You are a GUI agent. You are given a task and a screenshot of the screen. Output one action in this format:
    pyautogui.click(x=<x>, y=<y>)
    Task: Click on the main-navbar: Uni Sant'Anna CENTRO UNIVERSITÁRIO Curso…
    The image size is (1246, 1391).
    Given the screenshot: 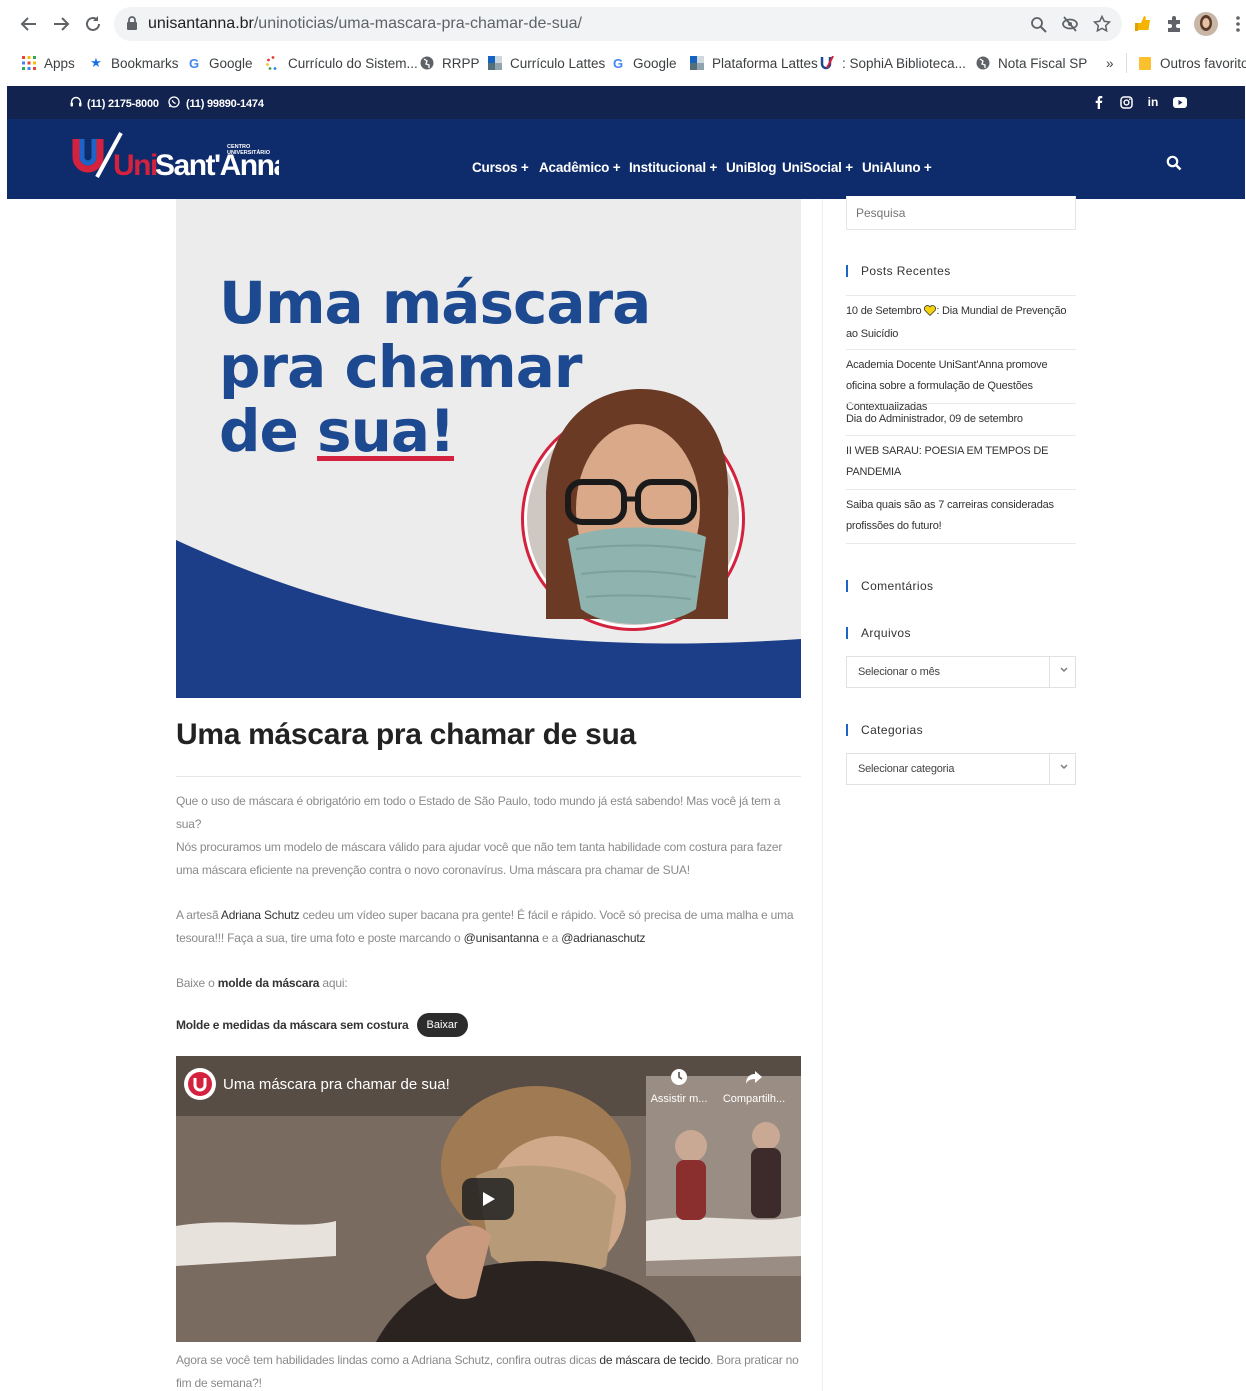 What is the action you would take?
    pyautogui.click(x=626, y=159)
    